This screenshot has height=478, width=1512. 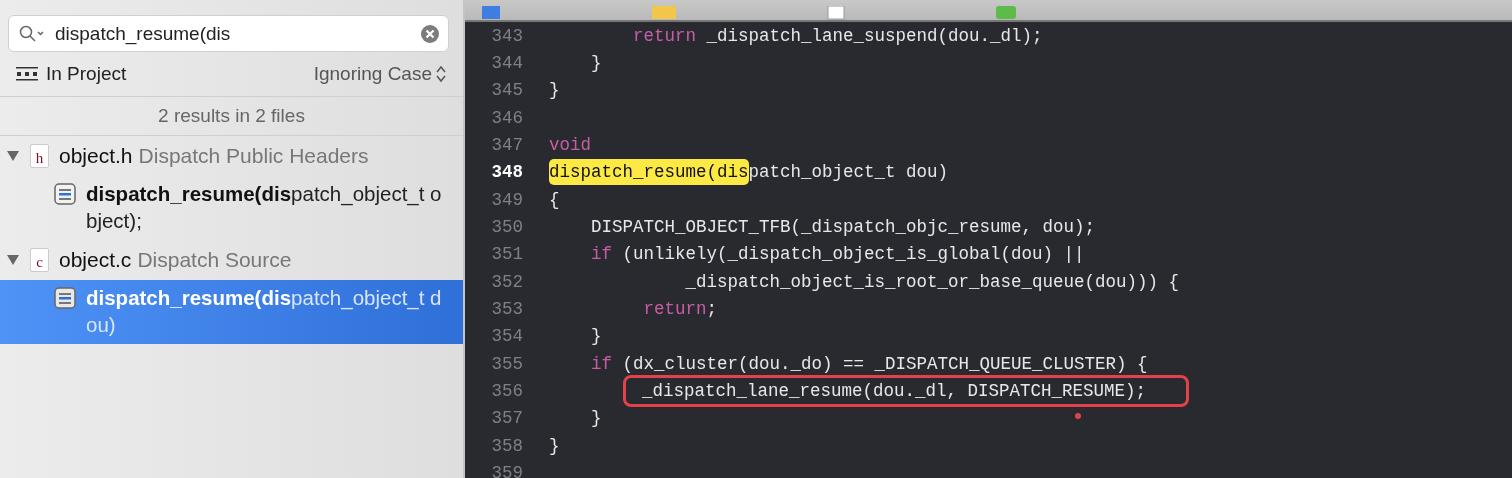 I want to click on code-text: (dx_cluster(dou._do) == _DISPATCH_QUEUE_CLUSTER) {, so click(x=884, y=363).